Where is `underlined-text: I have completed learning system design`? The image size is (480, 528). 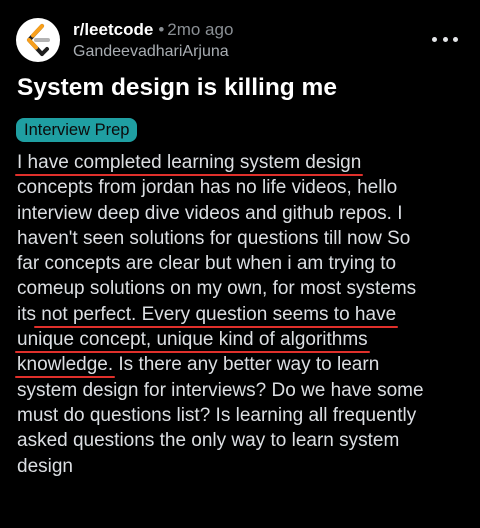 underlined-text: I have completed learning system design is located at coordinates (189, 162).